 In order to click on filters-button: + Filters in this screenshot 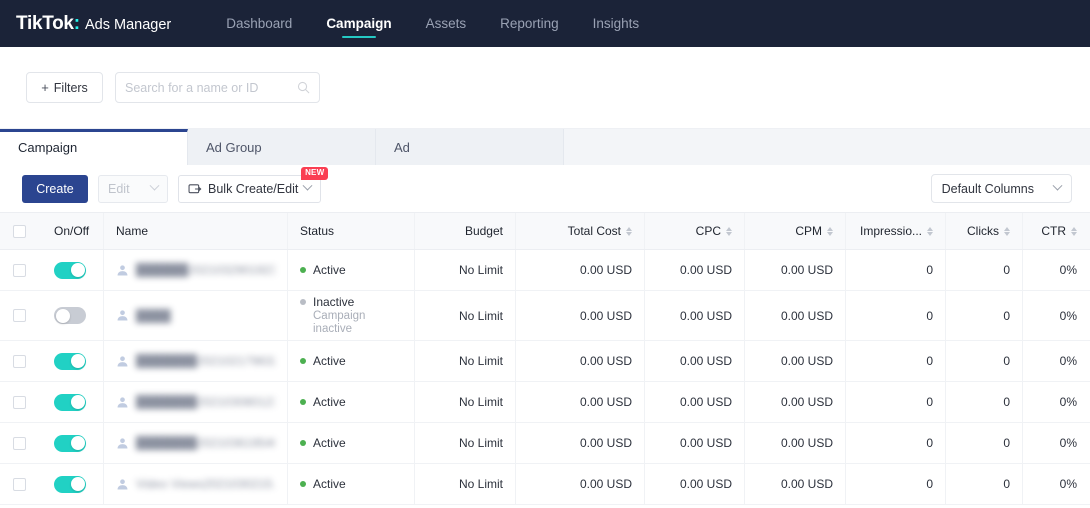, I will do `click(64, 87)`.